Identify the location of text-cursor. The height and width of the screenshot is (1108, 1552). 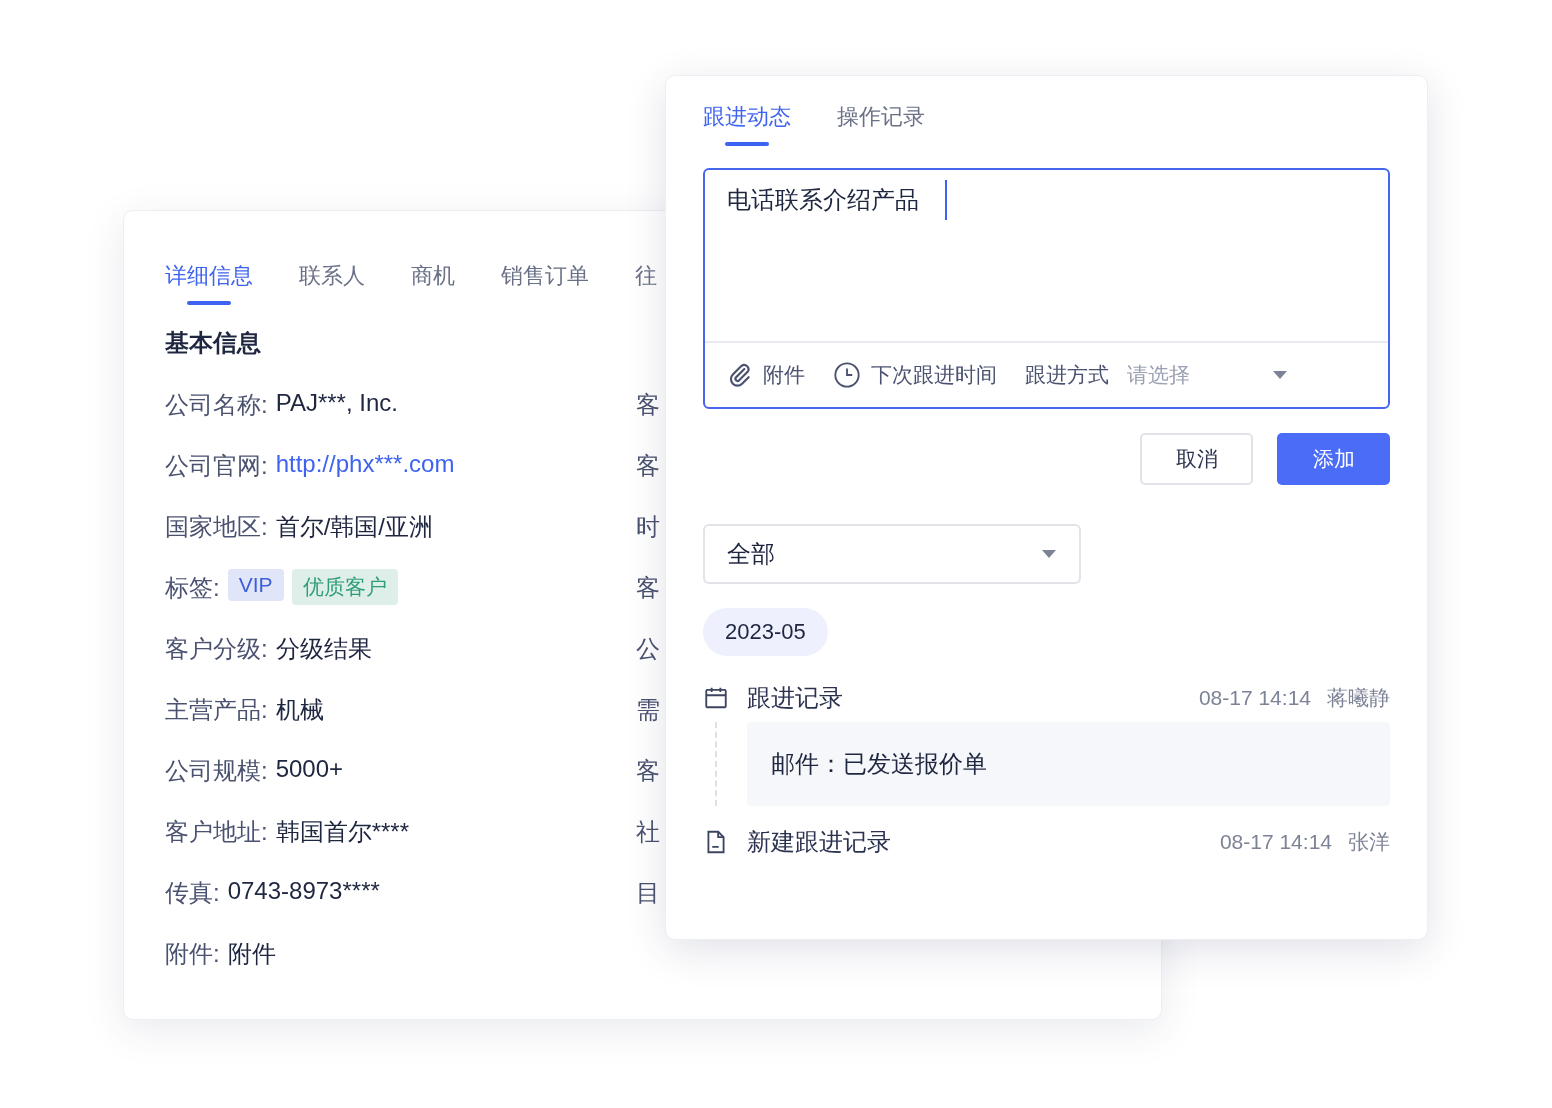
(946, 200).